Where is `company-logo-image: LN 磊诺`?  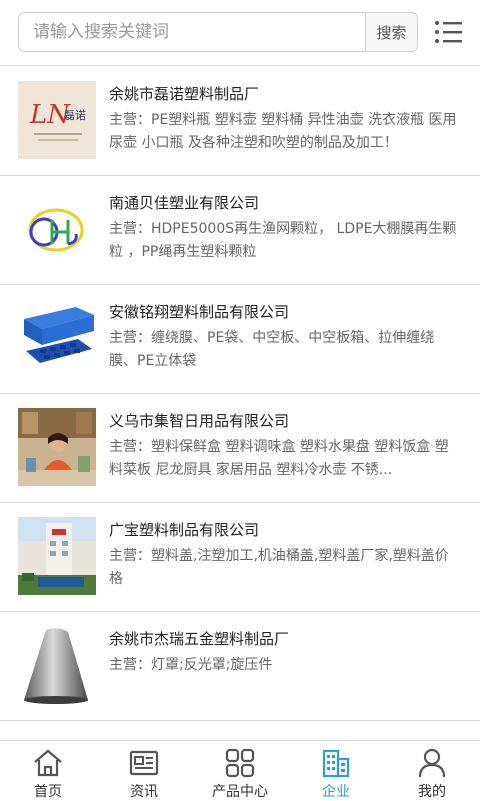
company-logo-image: LN 磊诺 is located at coordinates (57, 120).